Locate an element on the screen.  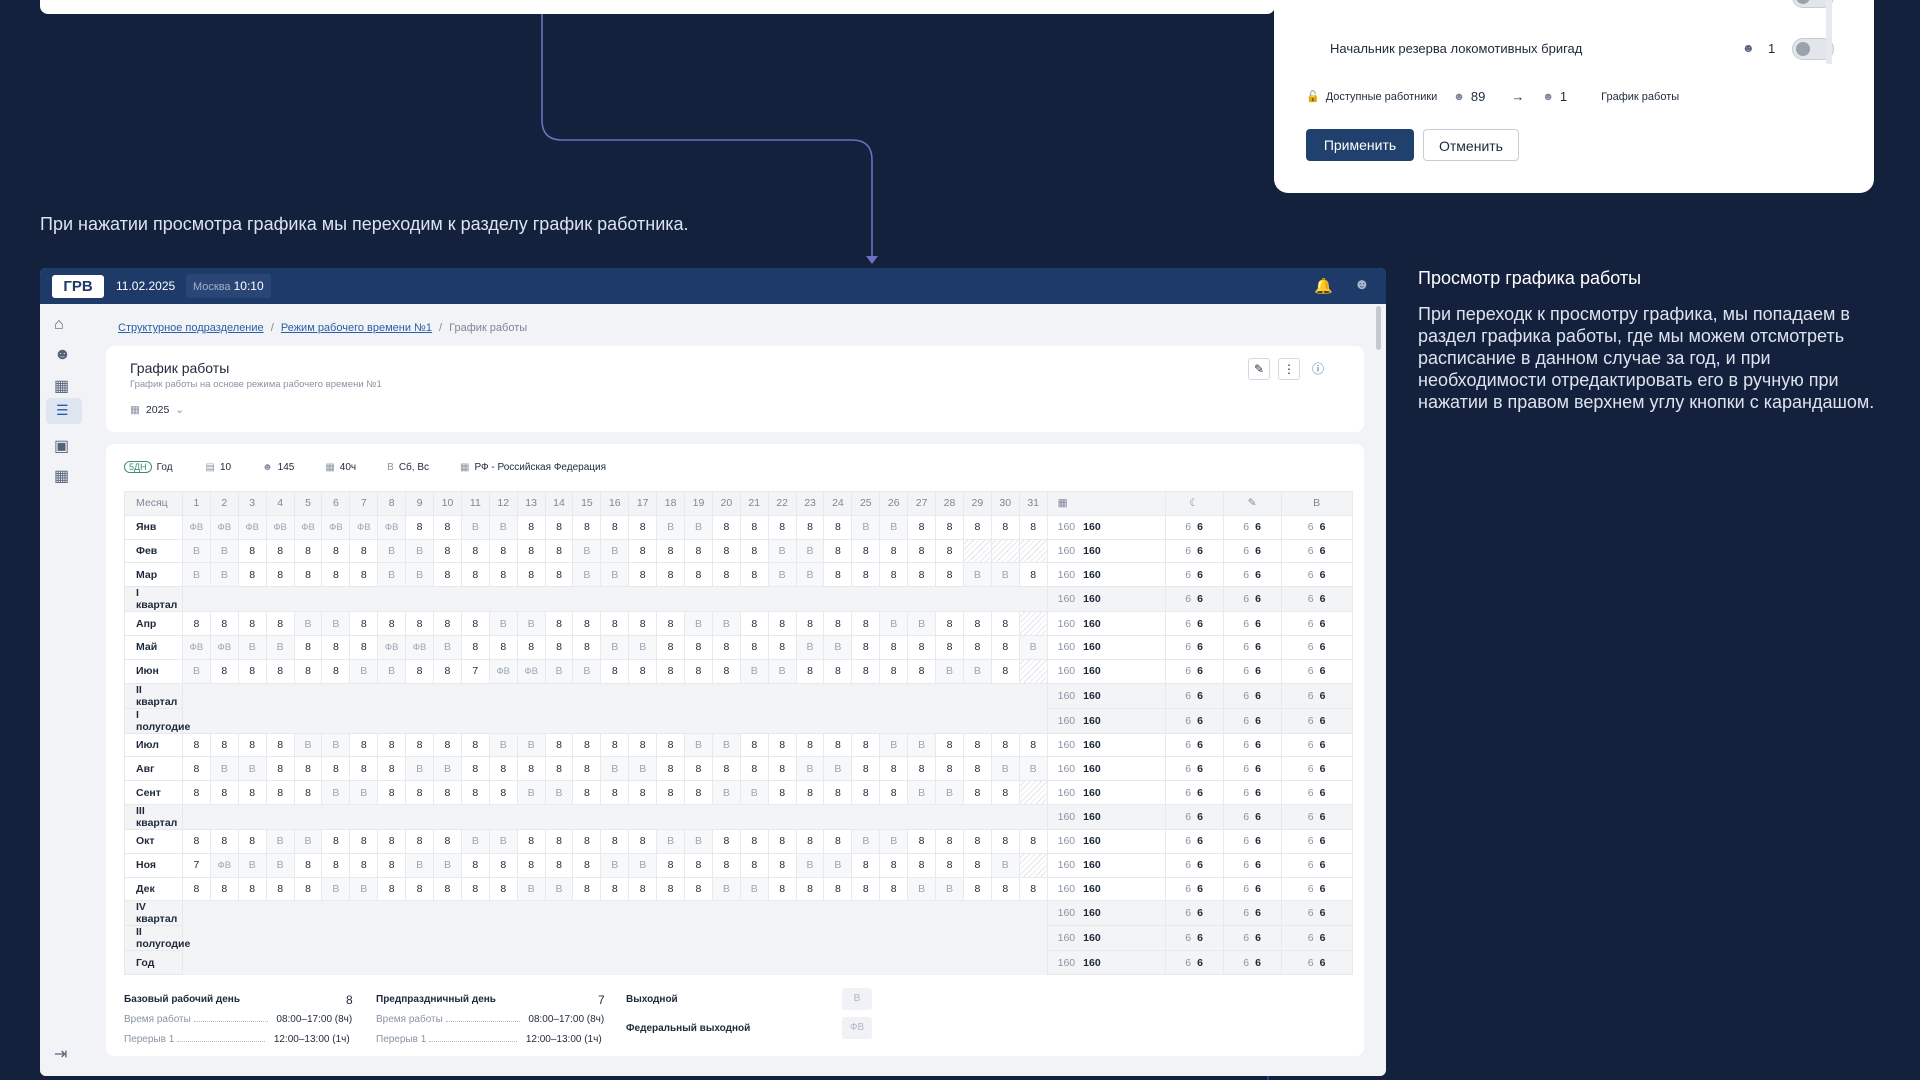
home-icon: ⌂ is located at coordinates (63, 325).